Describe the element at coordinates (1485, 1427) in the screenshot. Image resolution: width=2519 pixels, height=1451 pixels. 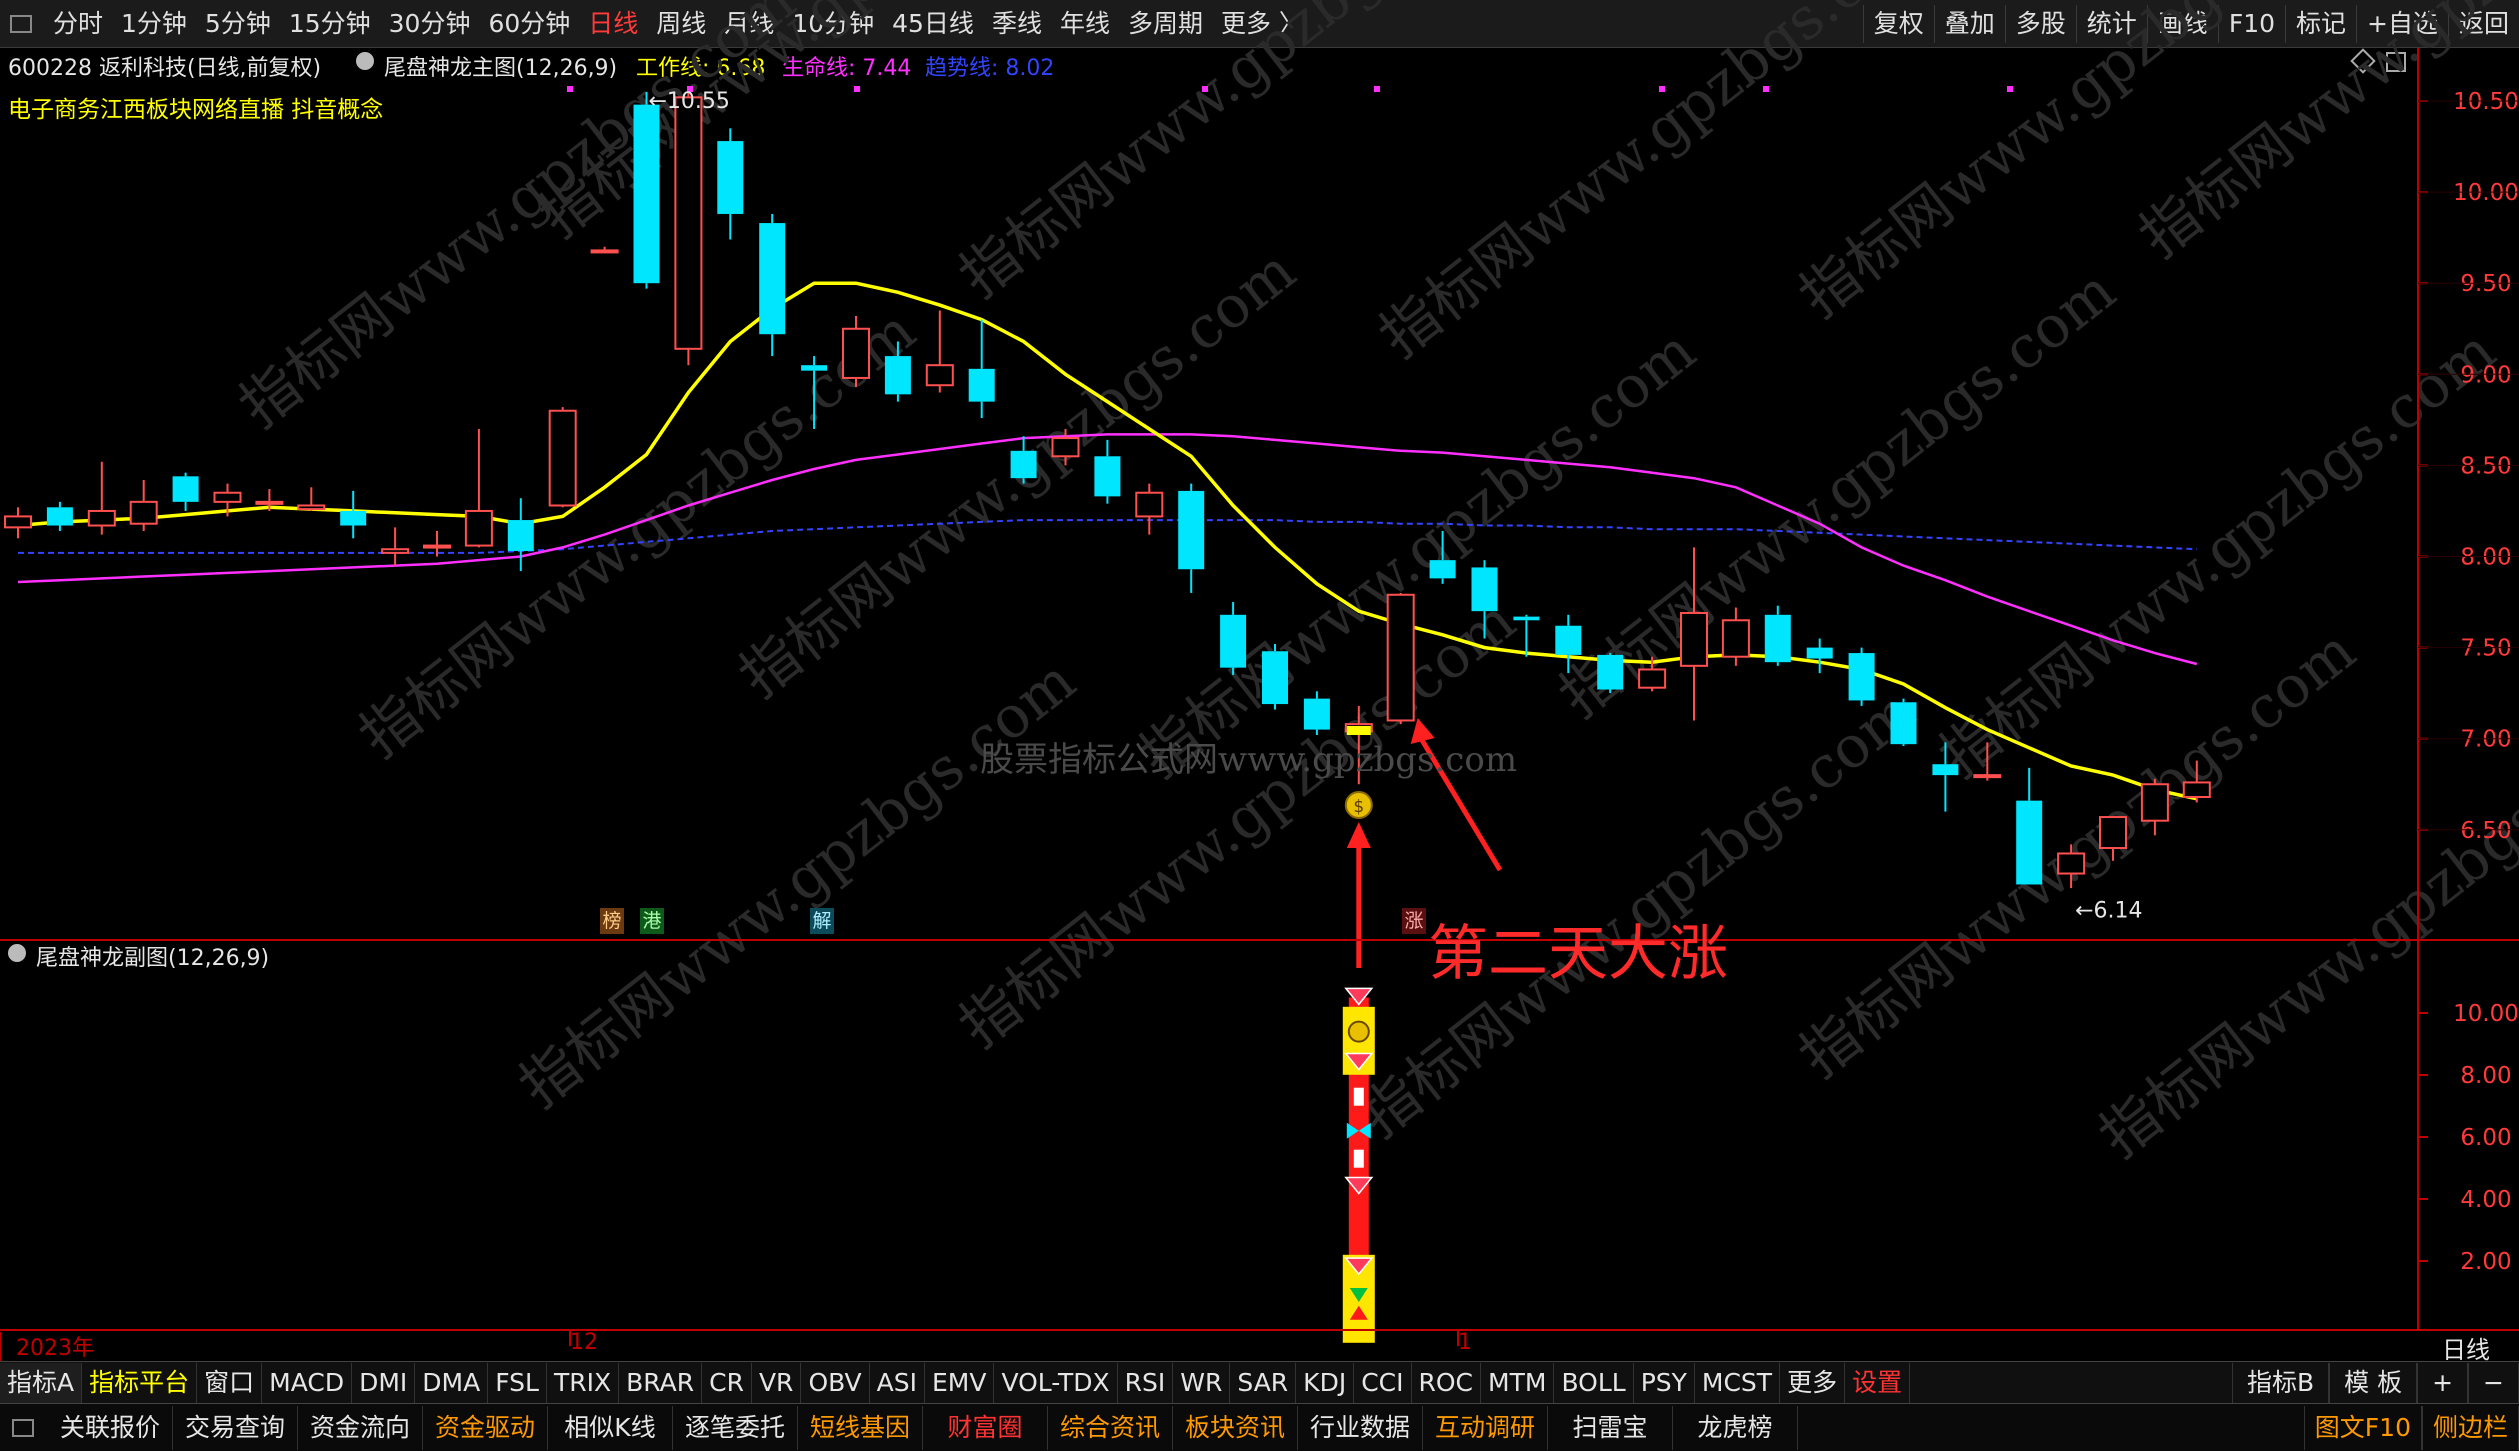
I see `function-tab-11: 互动调研` at that location.